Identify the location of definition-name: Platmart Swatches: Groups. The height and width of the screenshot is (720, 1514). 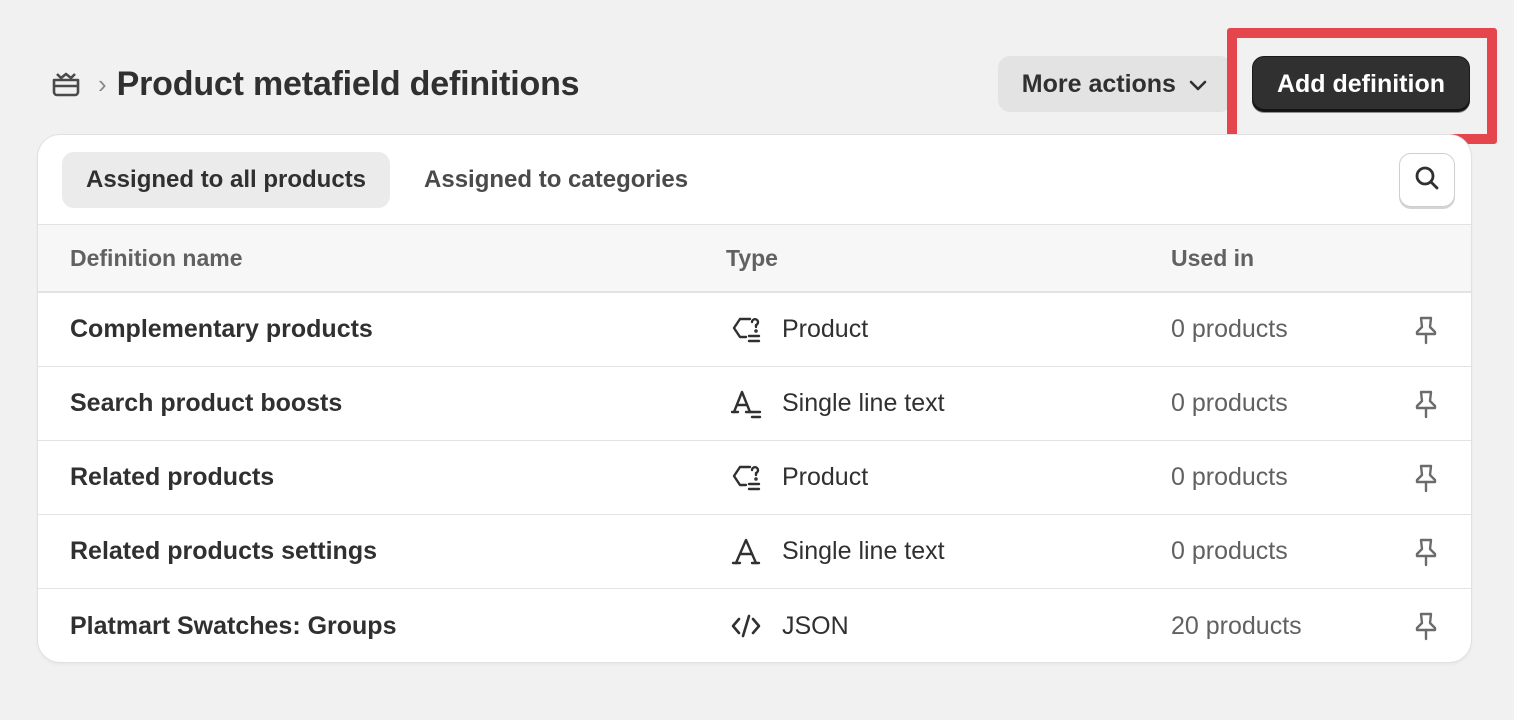
(233, 626).